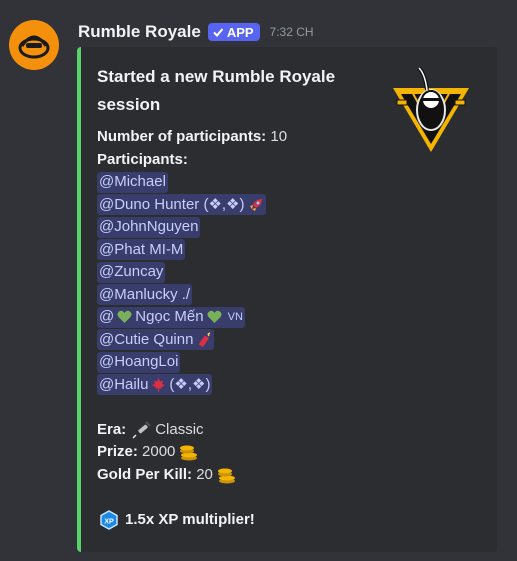 Image resolution: width=517 pixels, height=561 pixels. What do you see at coordinates (190, 519) in the screenshot?
I see `xp-multiplier-text: 1.5x XP multiplier!` at bounding box center [190, 519].